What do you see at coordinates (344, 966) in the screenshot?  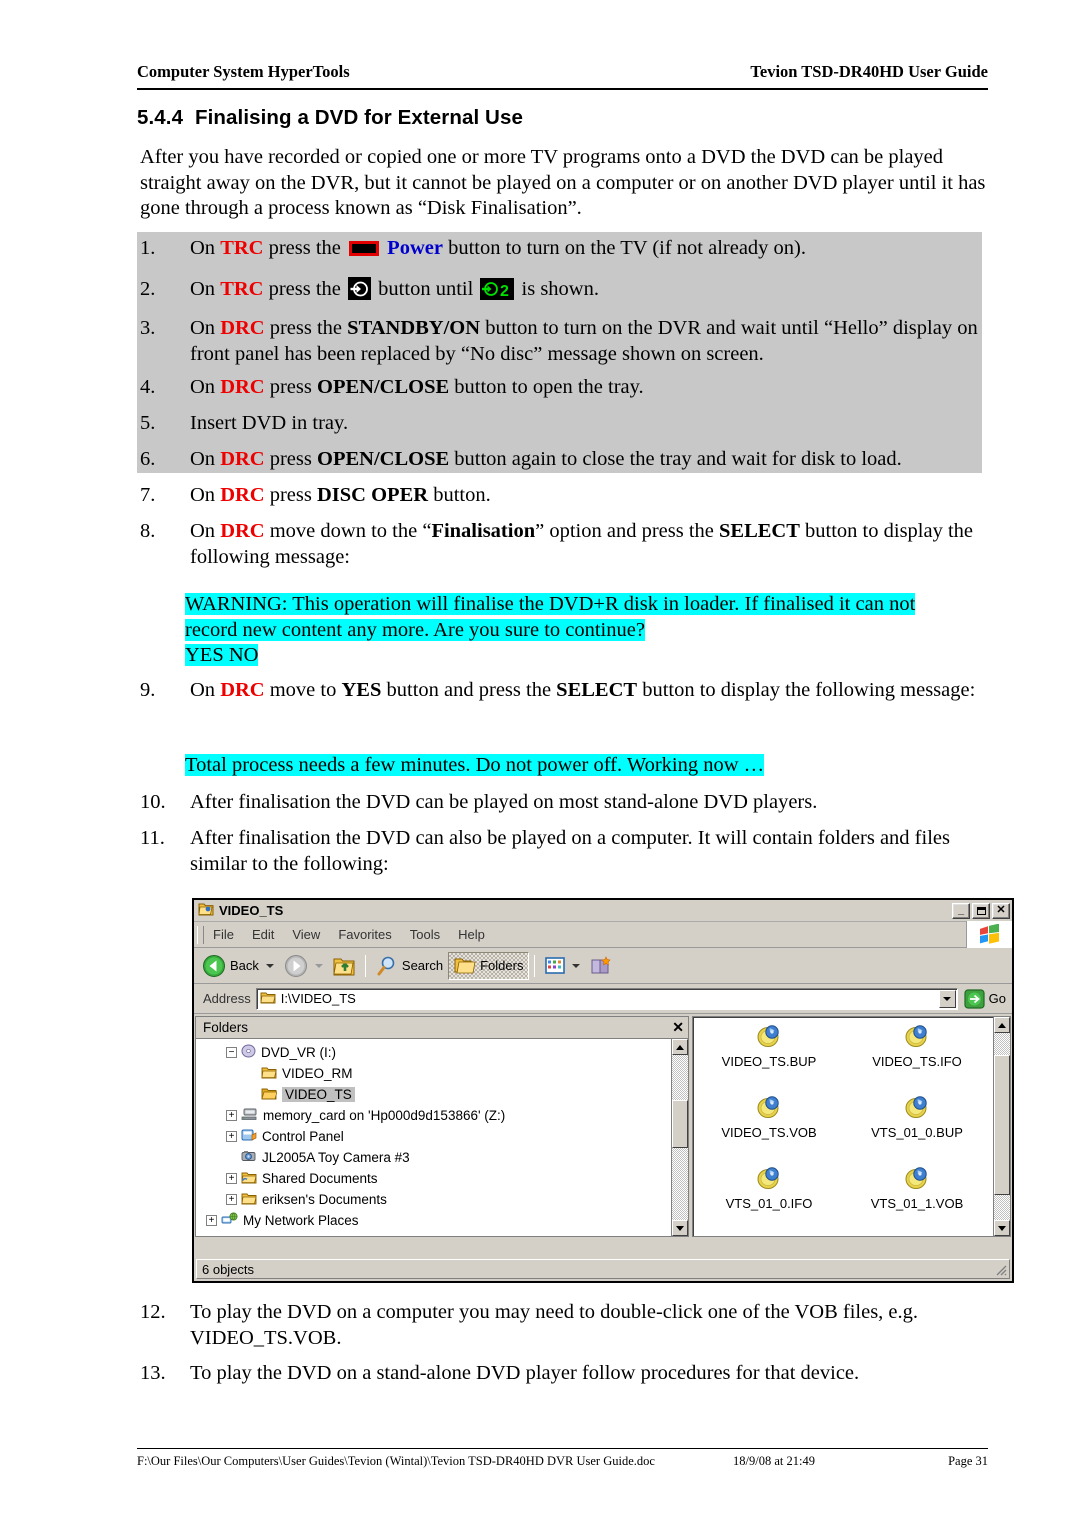 I see `up-button` at bounding box center [344, 966].